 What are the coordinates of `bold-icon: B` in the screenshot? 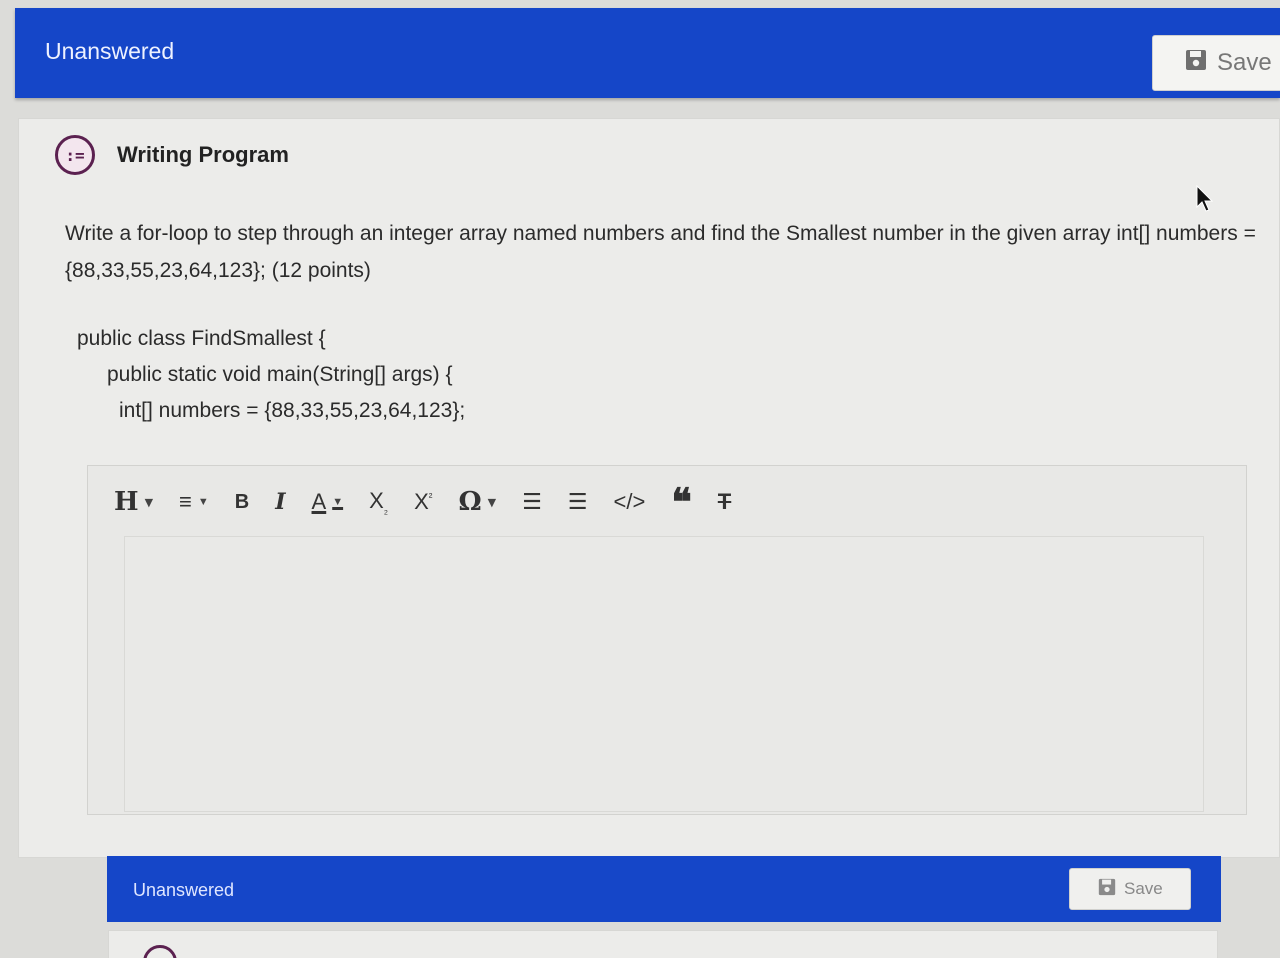 It's located at (242, 501).